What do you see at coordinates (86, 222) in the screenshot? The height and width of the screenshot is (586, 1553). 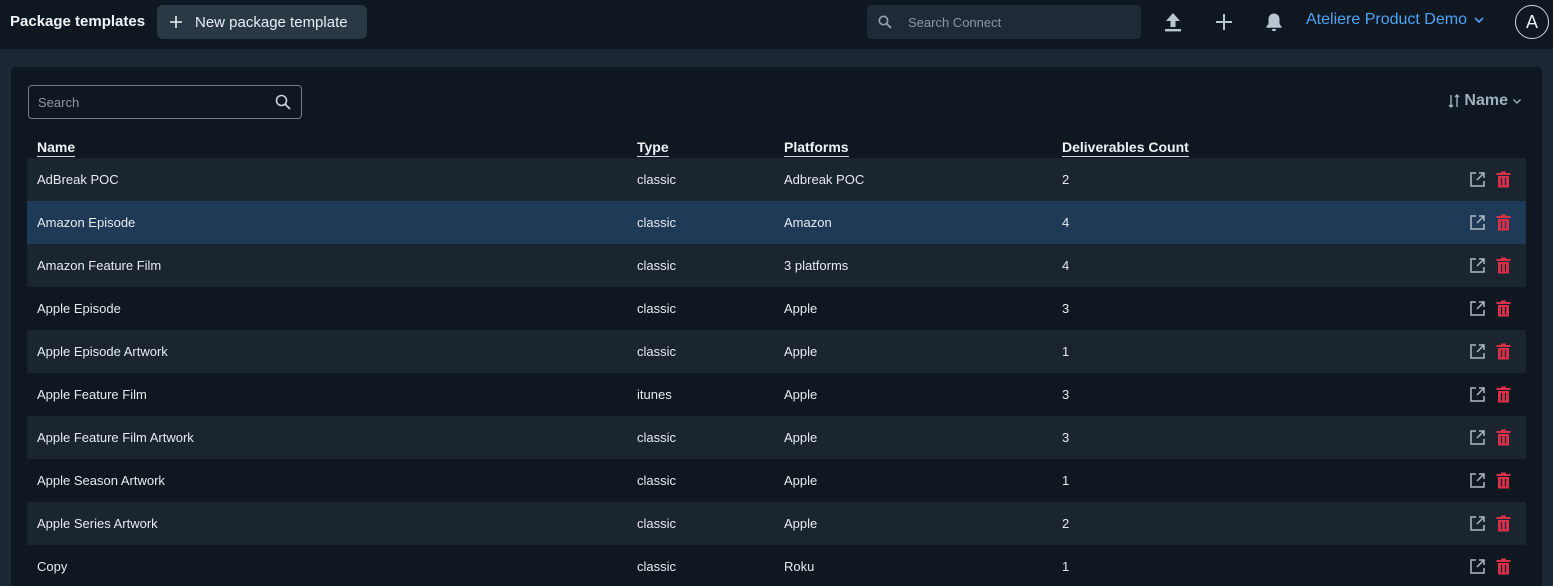 I see `cell-name: Amazon Episode` at bounding box center [86, 222].